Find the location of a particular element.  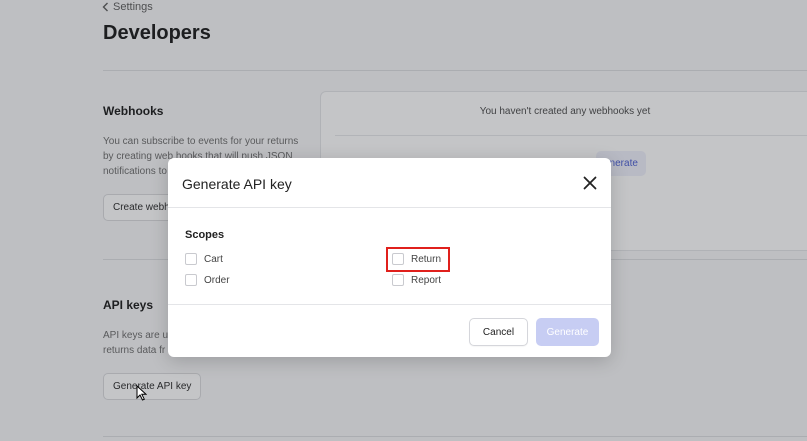

scope-label: Order is located at coordinates (217, 280).